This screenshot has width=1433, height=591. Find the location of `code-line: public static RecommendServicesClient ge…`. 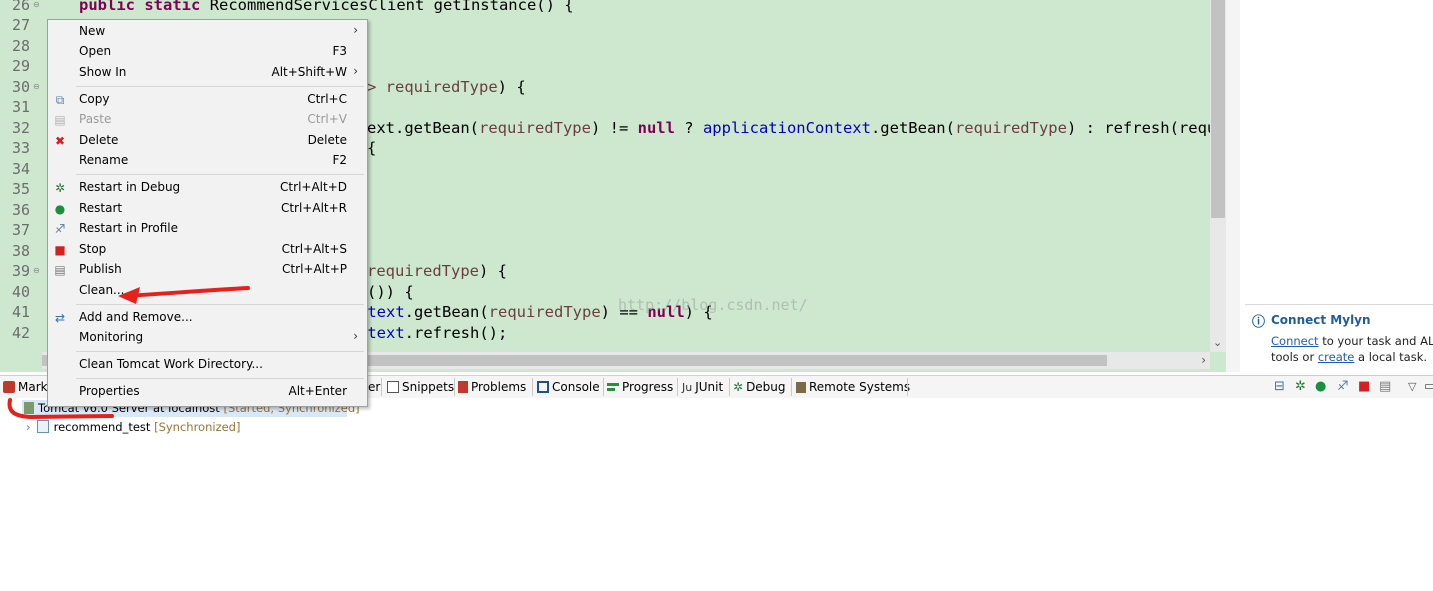

code-line: public static RecommendServicesClient ge… is located at coordinates (326, 7).